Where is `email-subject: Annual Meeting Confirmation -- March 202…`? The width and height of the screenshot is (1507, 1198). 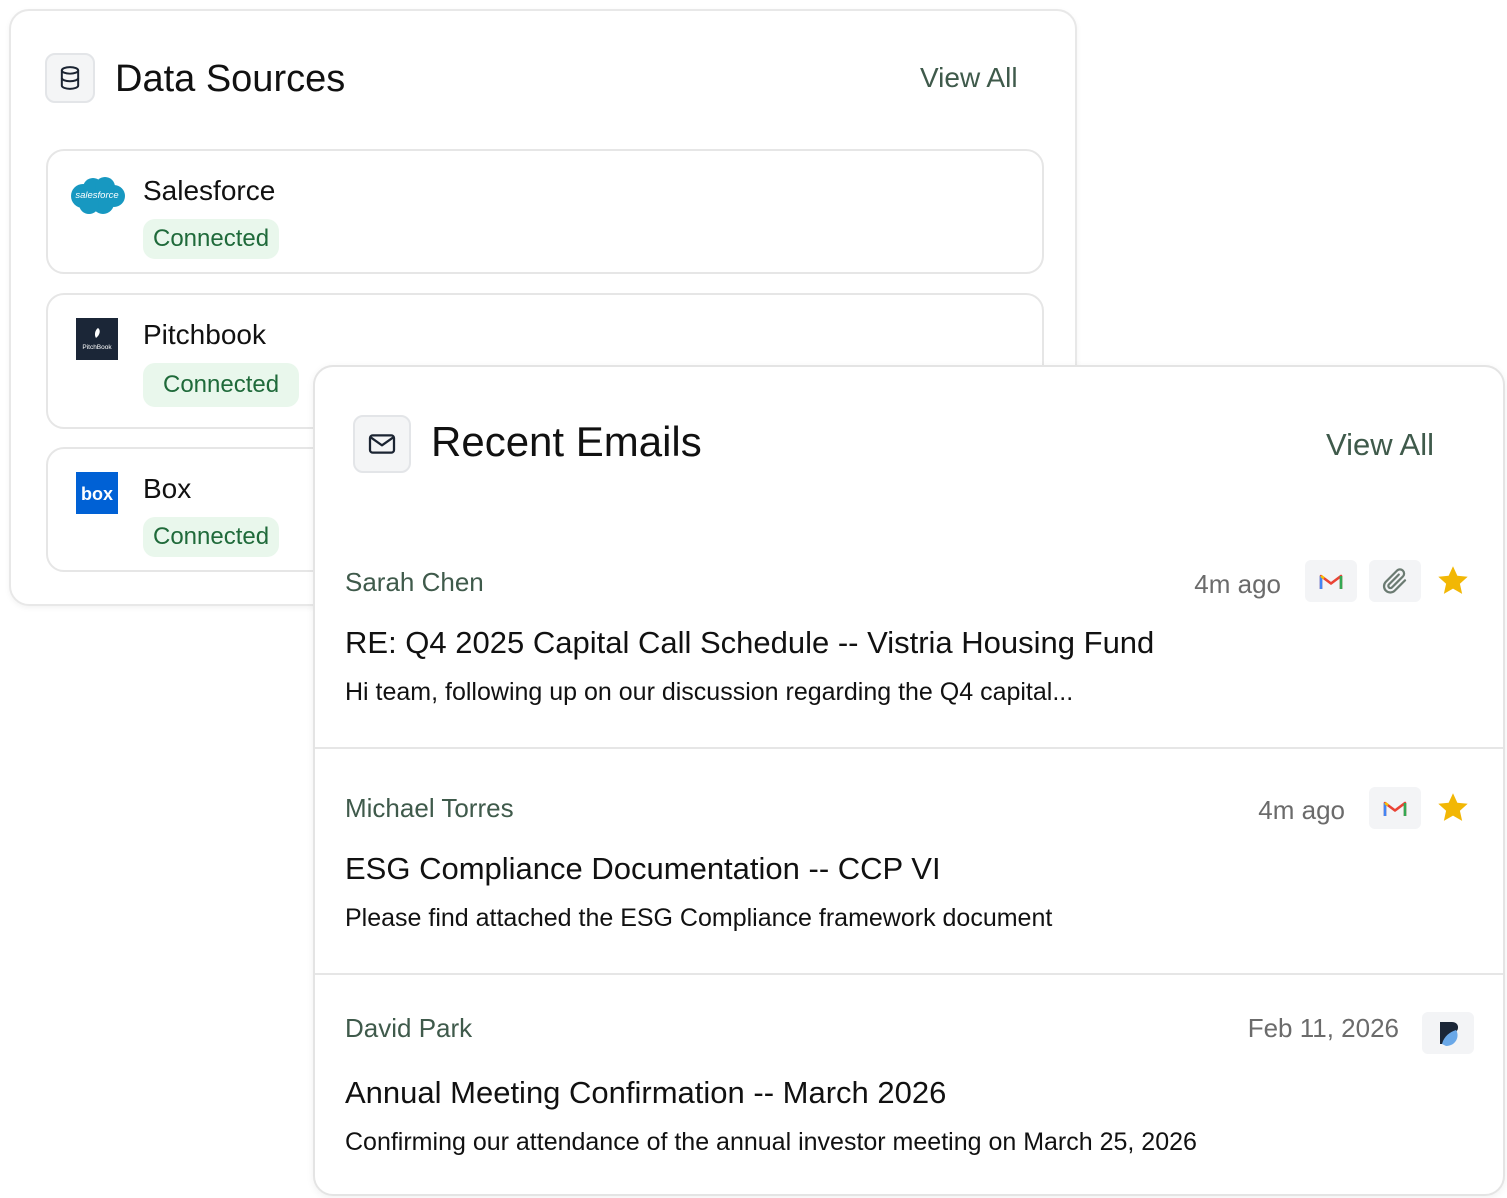 email-subject: Annual Meeting Confirmation -- March 202… is located at coordinates (646, 1092).